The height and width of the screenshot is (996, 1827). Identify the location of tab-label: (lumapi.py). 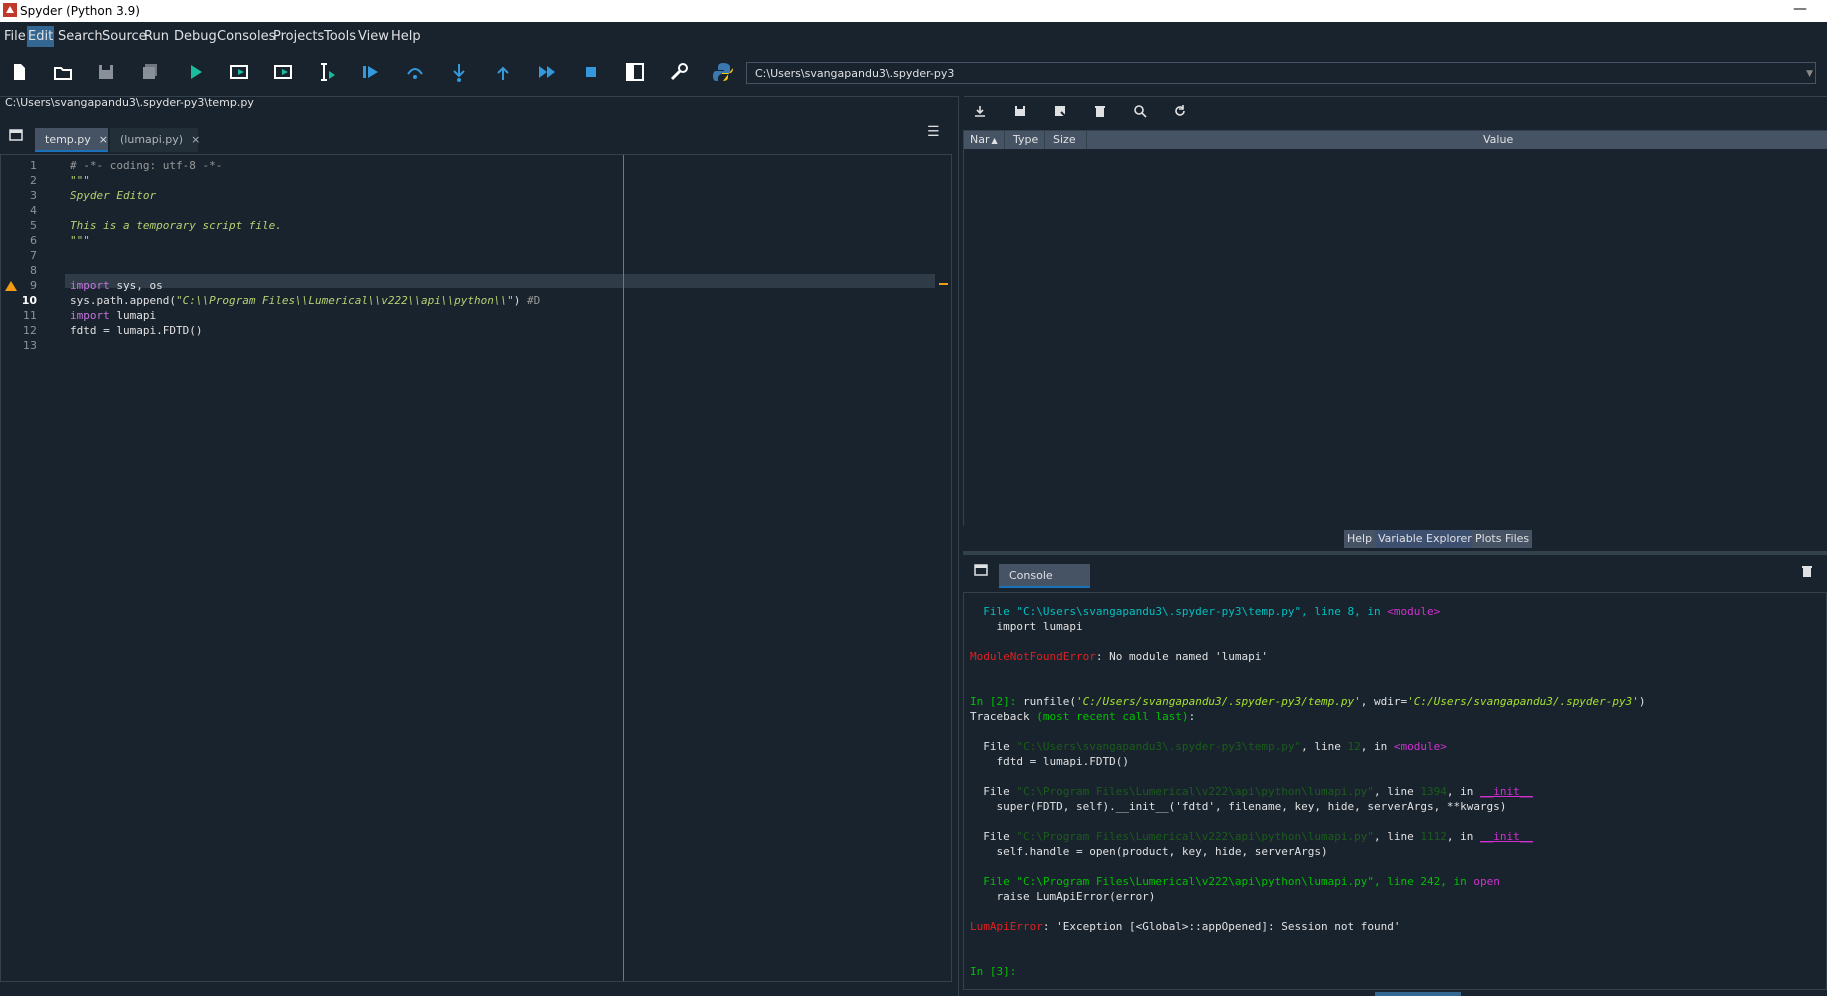
(152, 139).